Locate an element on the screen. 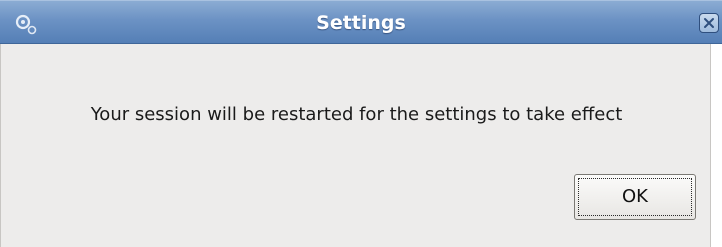  ok-button: OK is located at coordinates (635, 197).